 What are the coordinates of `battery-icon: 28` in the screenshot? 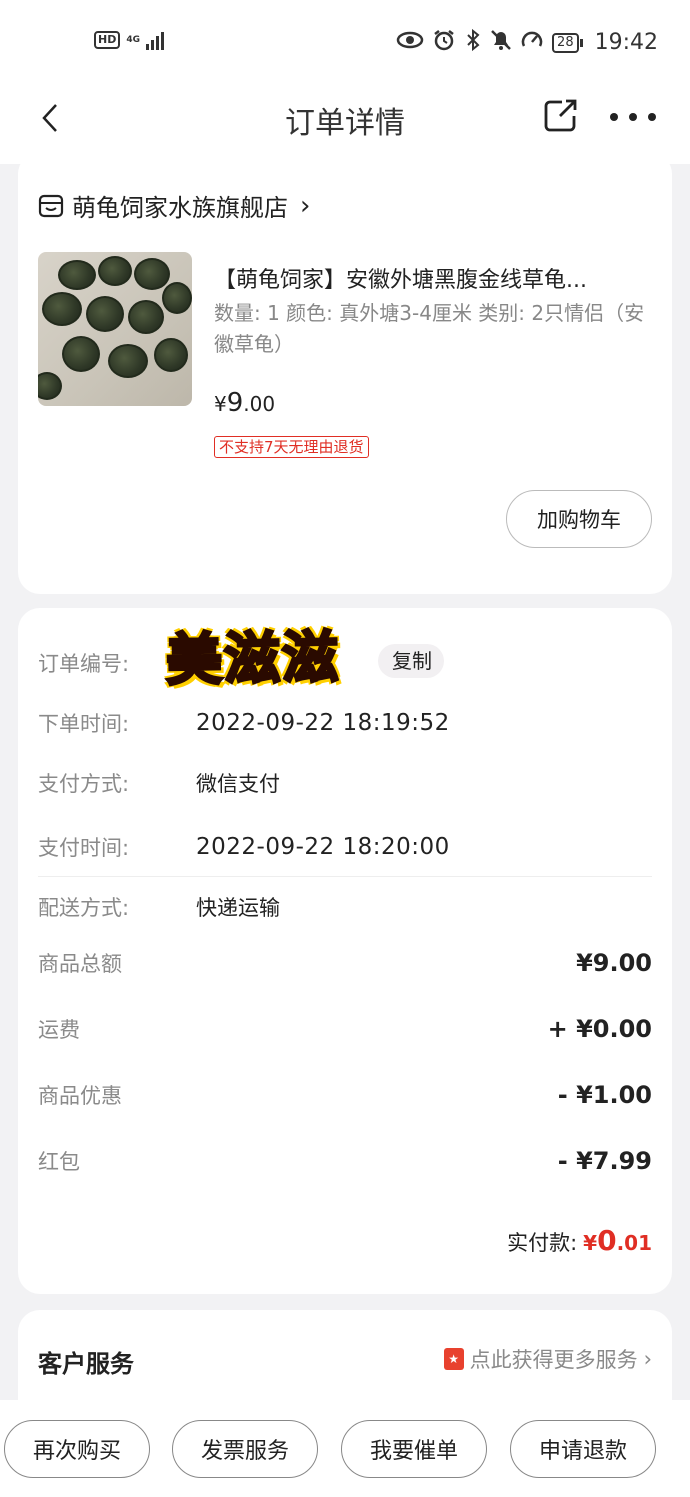 It's located at (567, 42).